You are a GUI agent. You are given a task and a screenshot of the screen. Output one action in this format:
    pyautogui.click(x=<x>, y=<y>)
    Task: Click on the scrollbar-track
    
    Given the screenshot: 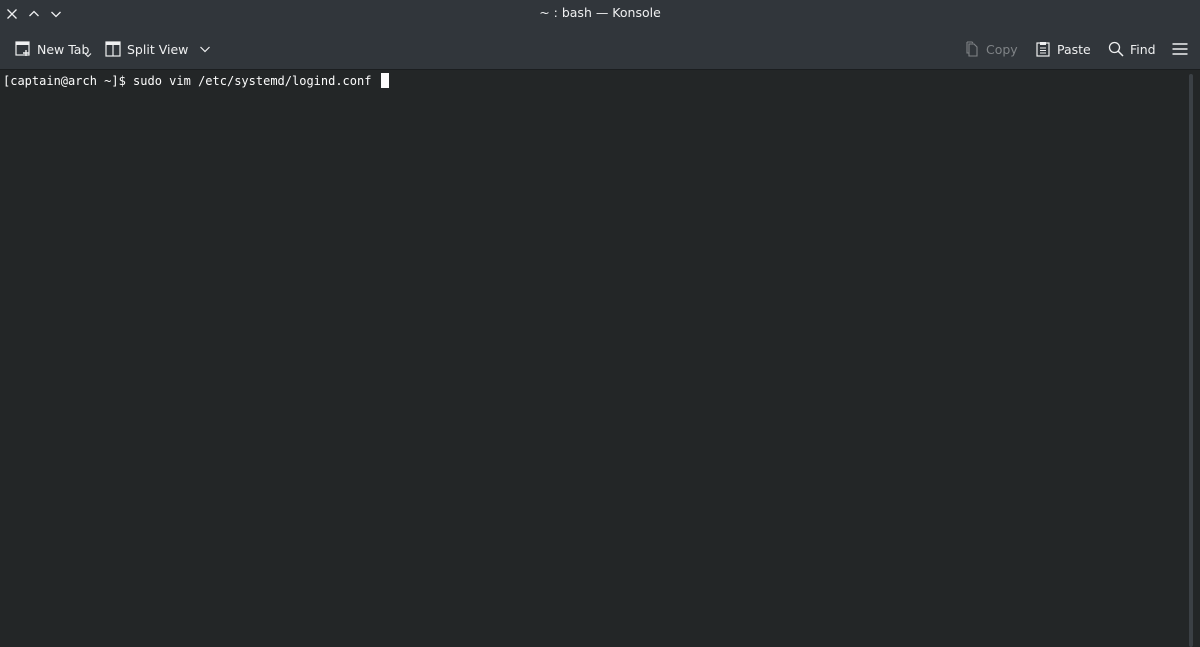 What is the action you would take?
    pyautogui.click(x=1191, y=360)
    